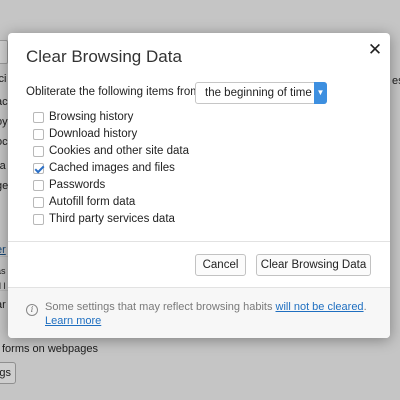 The image size is (400, 400). What do you see at coordinates (112, 168) in the screenshot?
I see `clear-item-label: Cached images and files` at bounding box center [112, 168].